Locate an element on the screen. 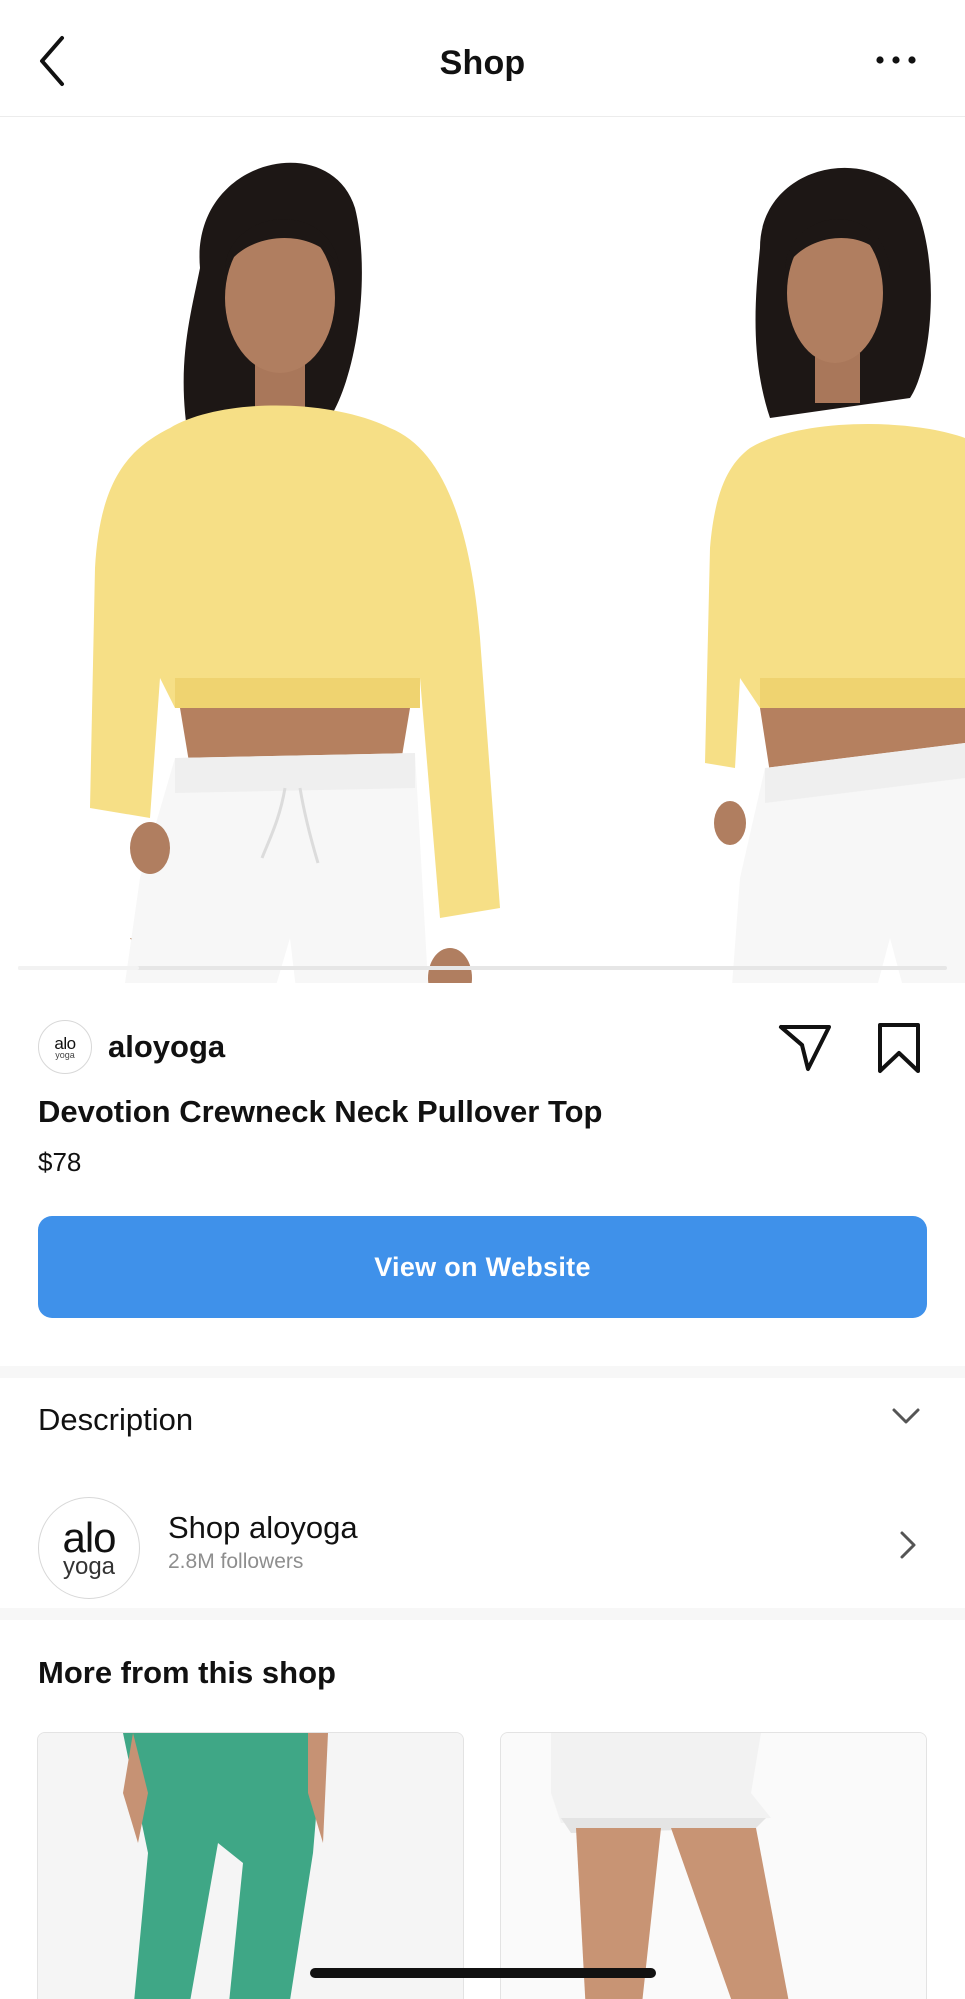  more-options-button is located at coordinates (896, 60).